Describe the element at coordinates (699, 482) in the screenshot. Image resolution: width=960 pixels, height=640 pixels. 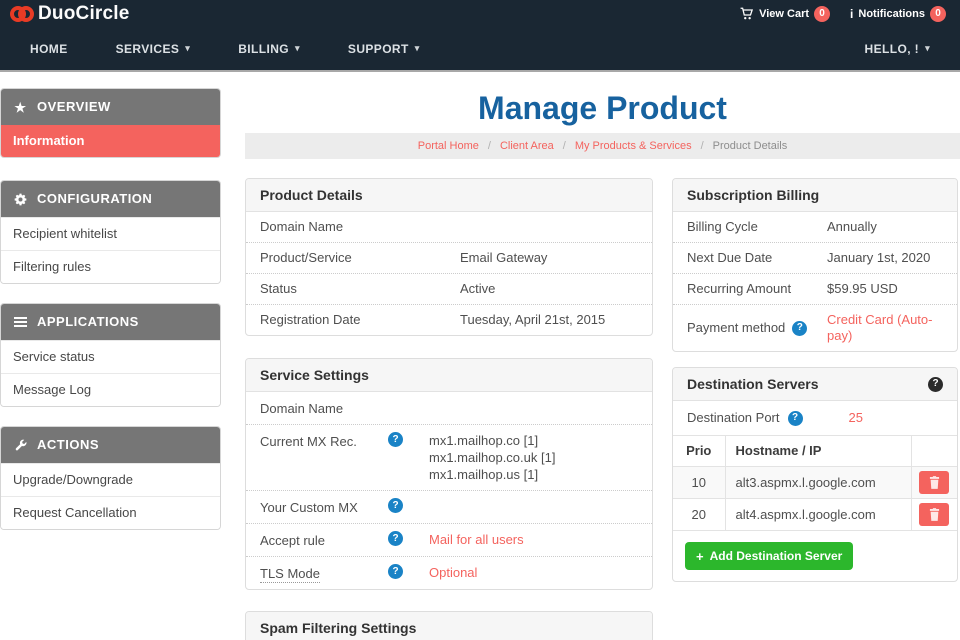
I see `prio-cell: 10` at that location.